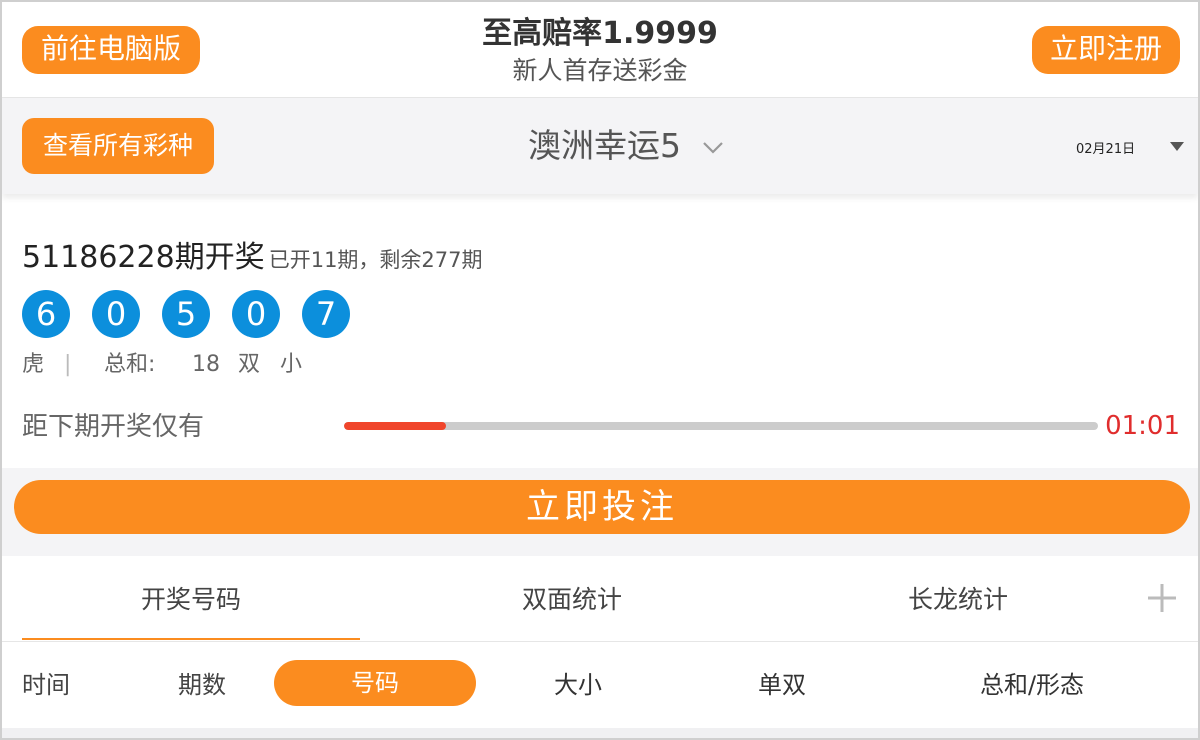 The height and width of the screenshot is (740, 1200). I want to click on issue-line: 51186228期开奖 已开11期，剩余277期, so click(252, 260).